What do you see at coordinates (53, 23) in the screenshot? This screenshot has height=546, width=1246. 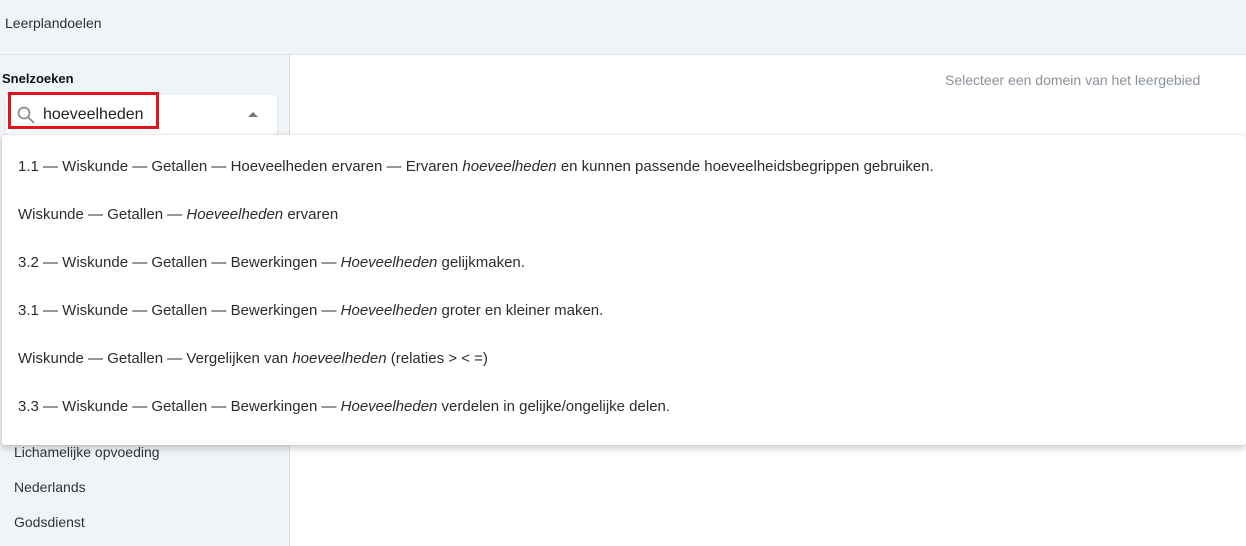 I see `page-title: Leerplandoelen` at bounding box center [53, 23].